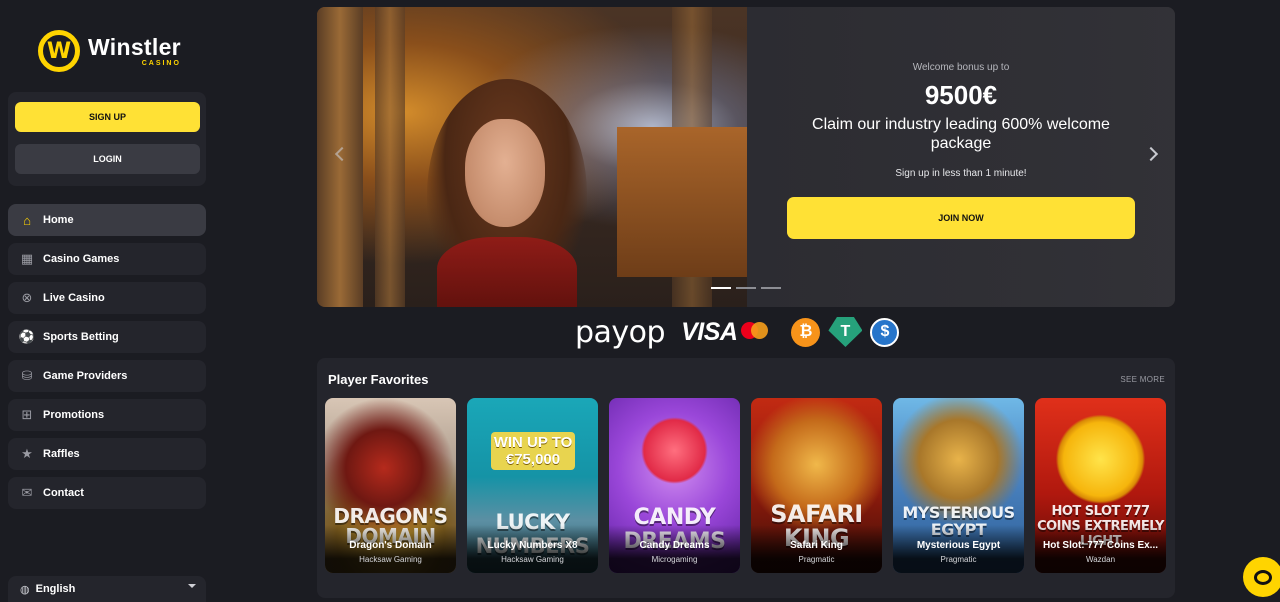 The width and height of the screenshot is (1280, 602). What do you see at coordinates (59, 51) in the screenshot?
I see `logo-mark-icon: W` at bounding box center [59, 51].